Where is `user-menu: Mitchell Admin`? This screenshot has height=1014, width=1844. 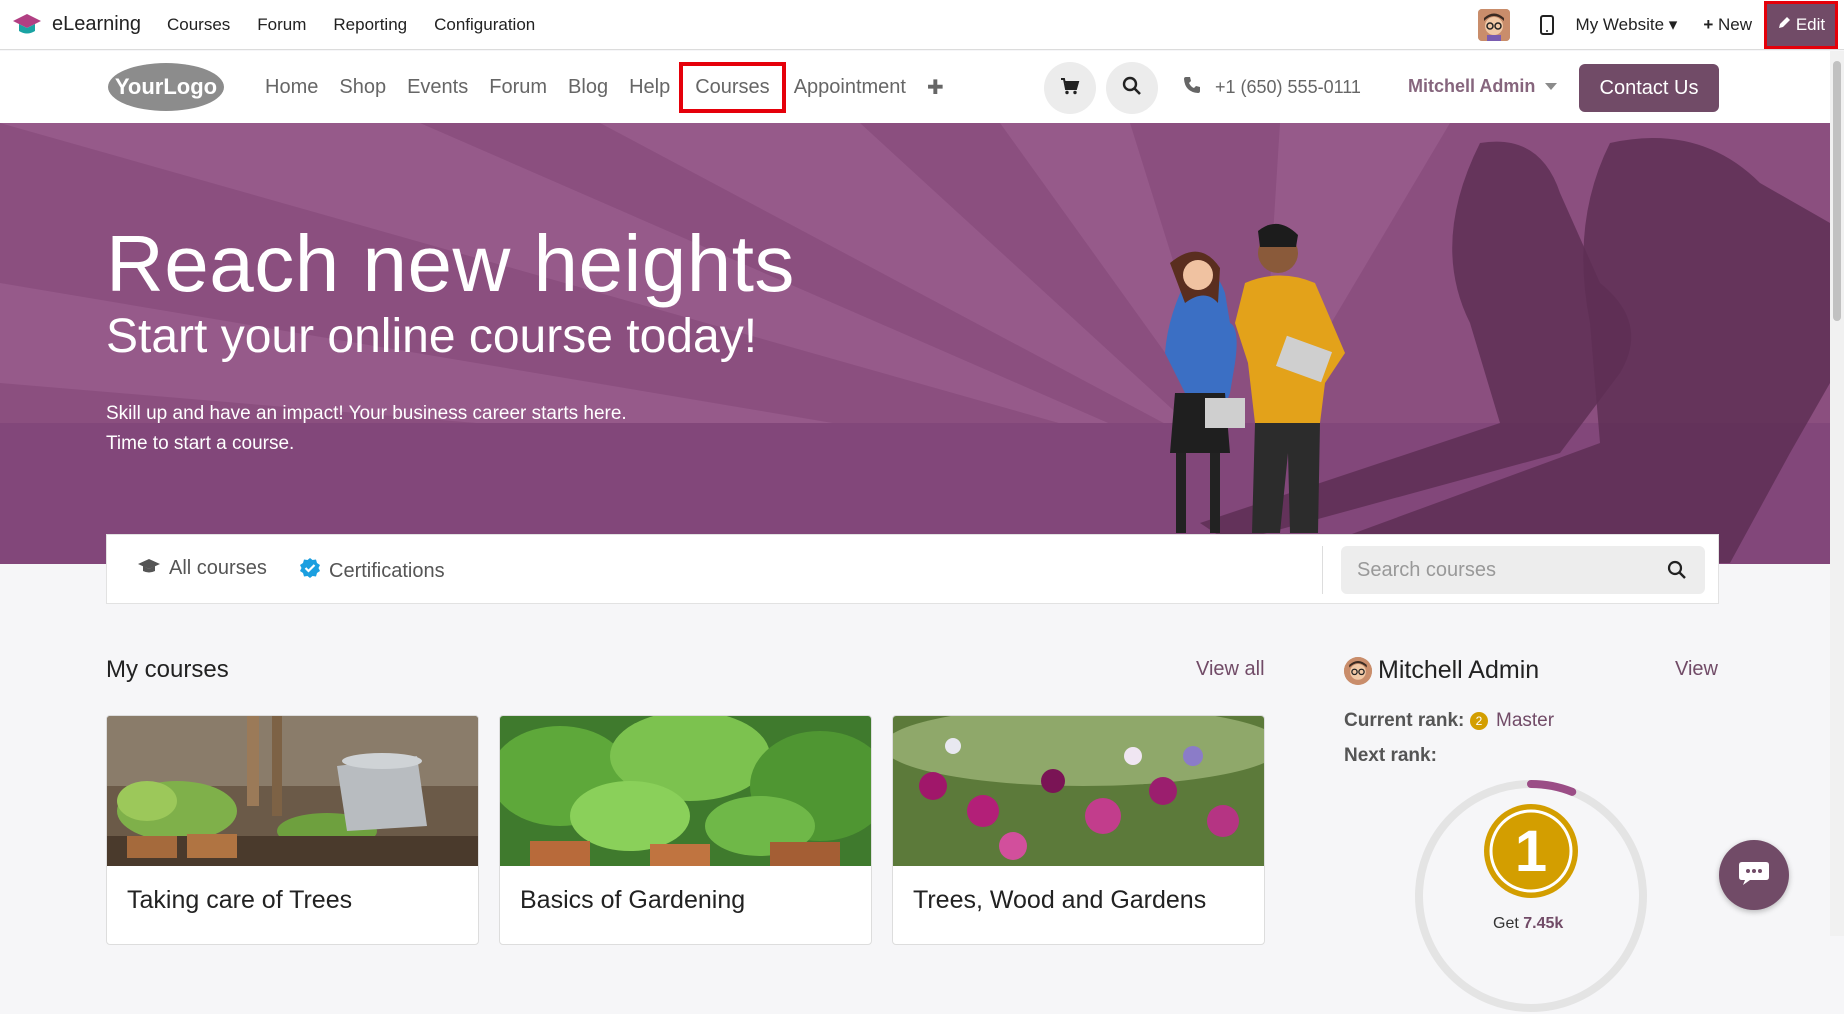
user-menu: Mitchell Admin is located at coordinates (1483, 86).